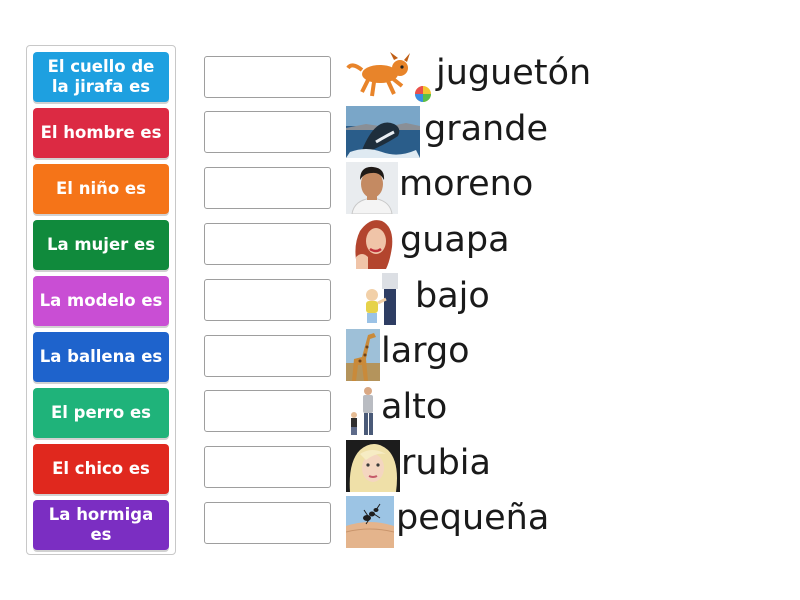  Describe the element at coordinates (363, 355) in the screenshot. I see `giraffe-photo` at that location.